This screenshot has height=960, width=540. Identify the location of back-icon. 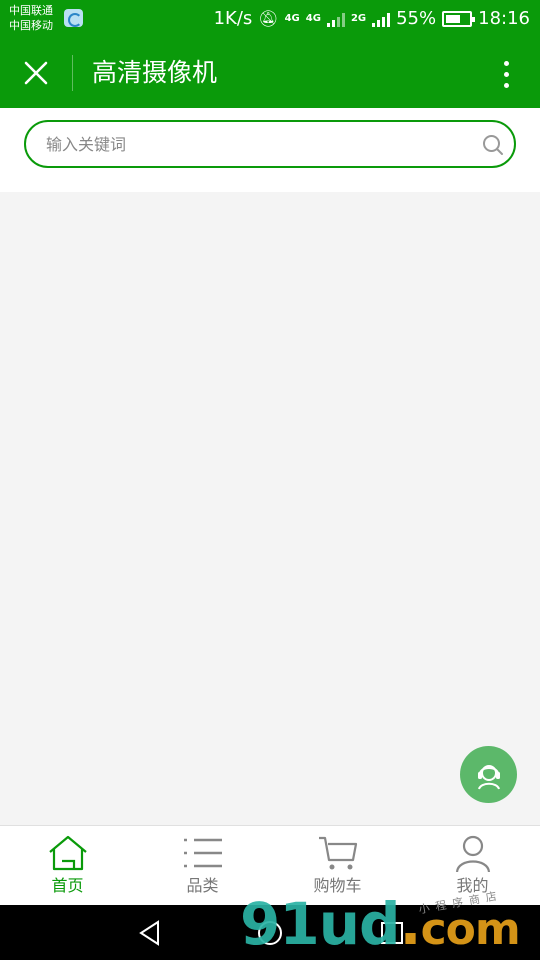
(150, 933).